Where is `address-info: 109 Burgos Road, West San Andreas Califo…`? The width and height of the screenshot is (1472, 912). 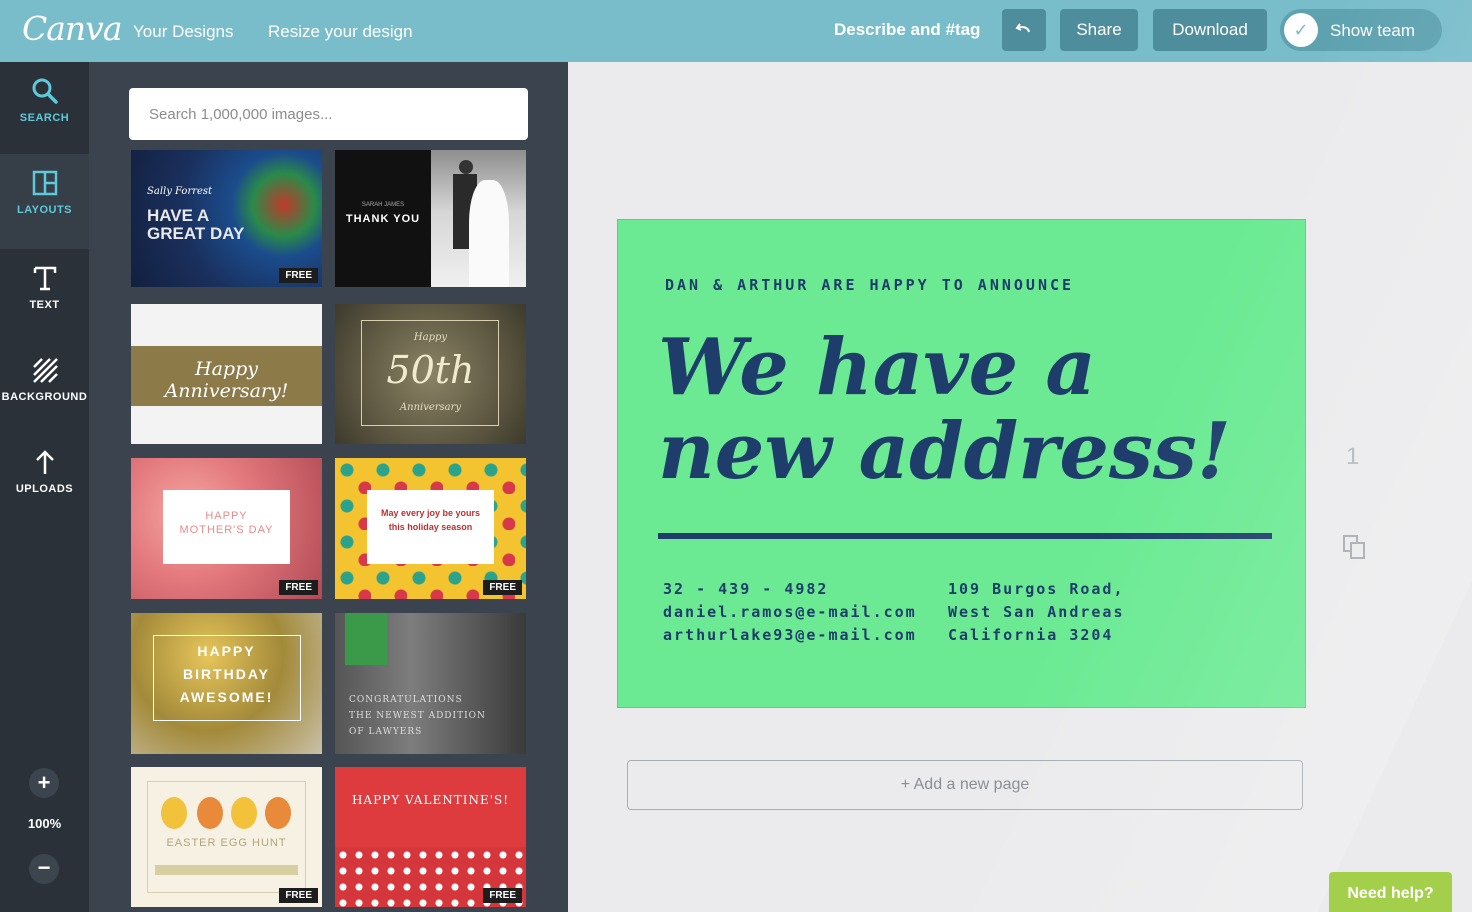 address-info: 109 Burgos Road, West San Andreas Califo… is located at coordinates (1036, 612).